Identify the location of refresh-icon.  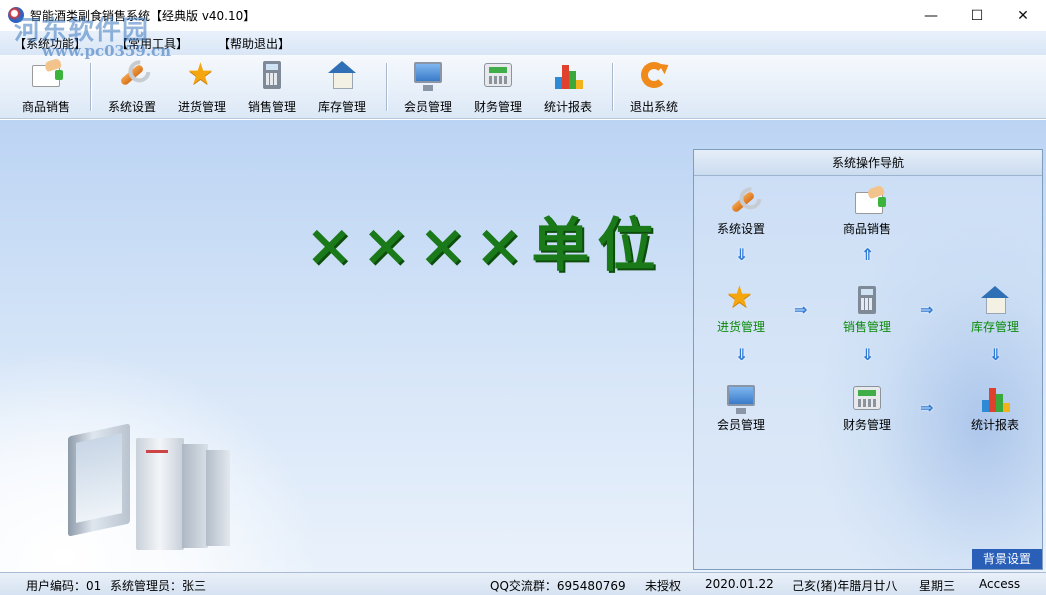
(654, 76).